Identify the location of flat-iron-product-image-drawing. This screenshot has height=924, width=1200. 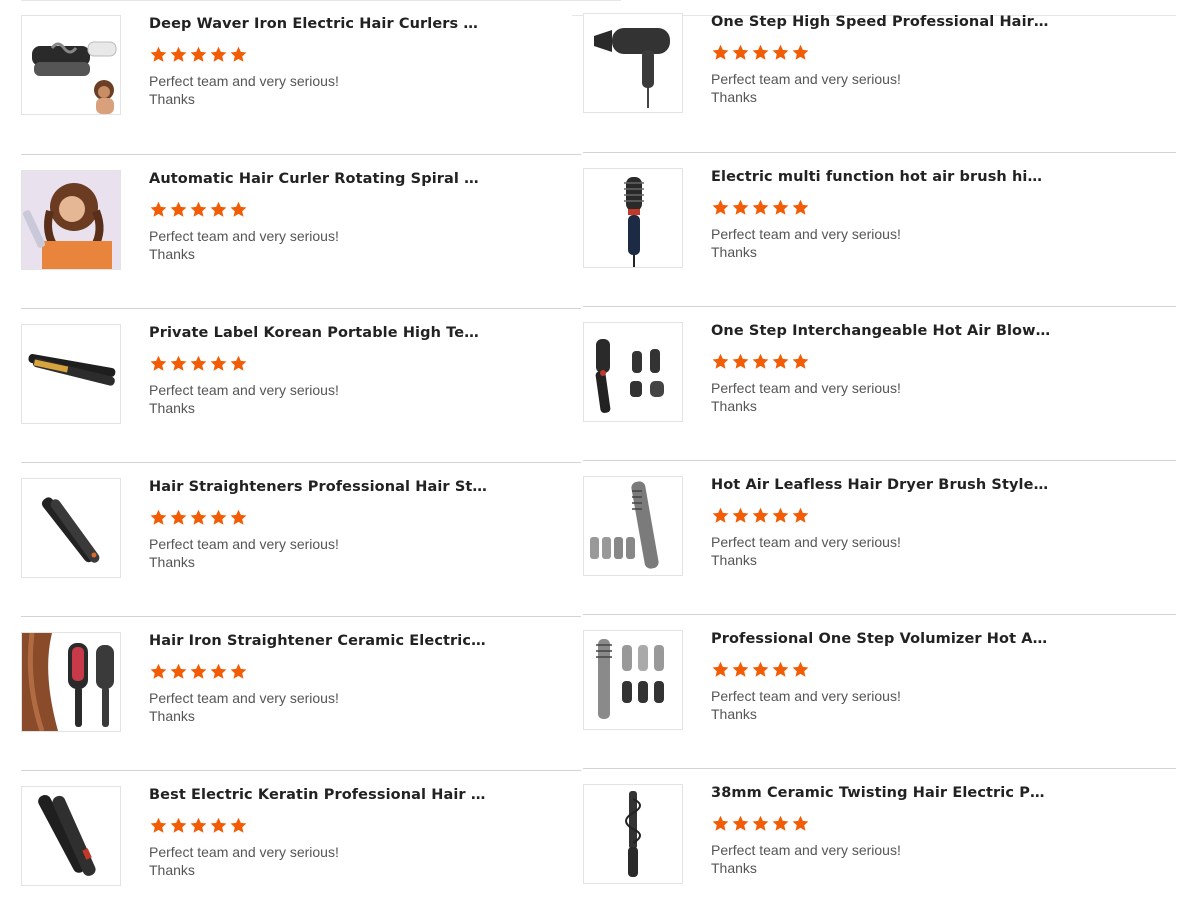
(71, 374).